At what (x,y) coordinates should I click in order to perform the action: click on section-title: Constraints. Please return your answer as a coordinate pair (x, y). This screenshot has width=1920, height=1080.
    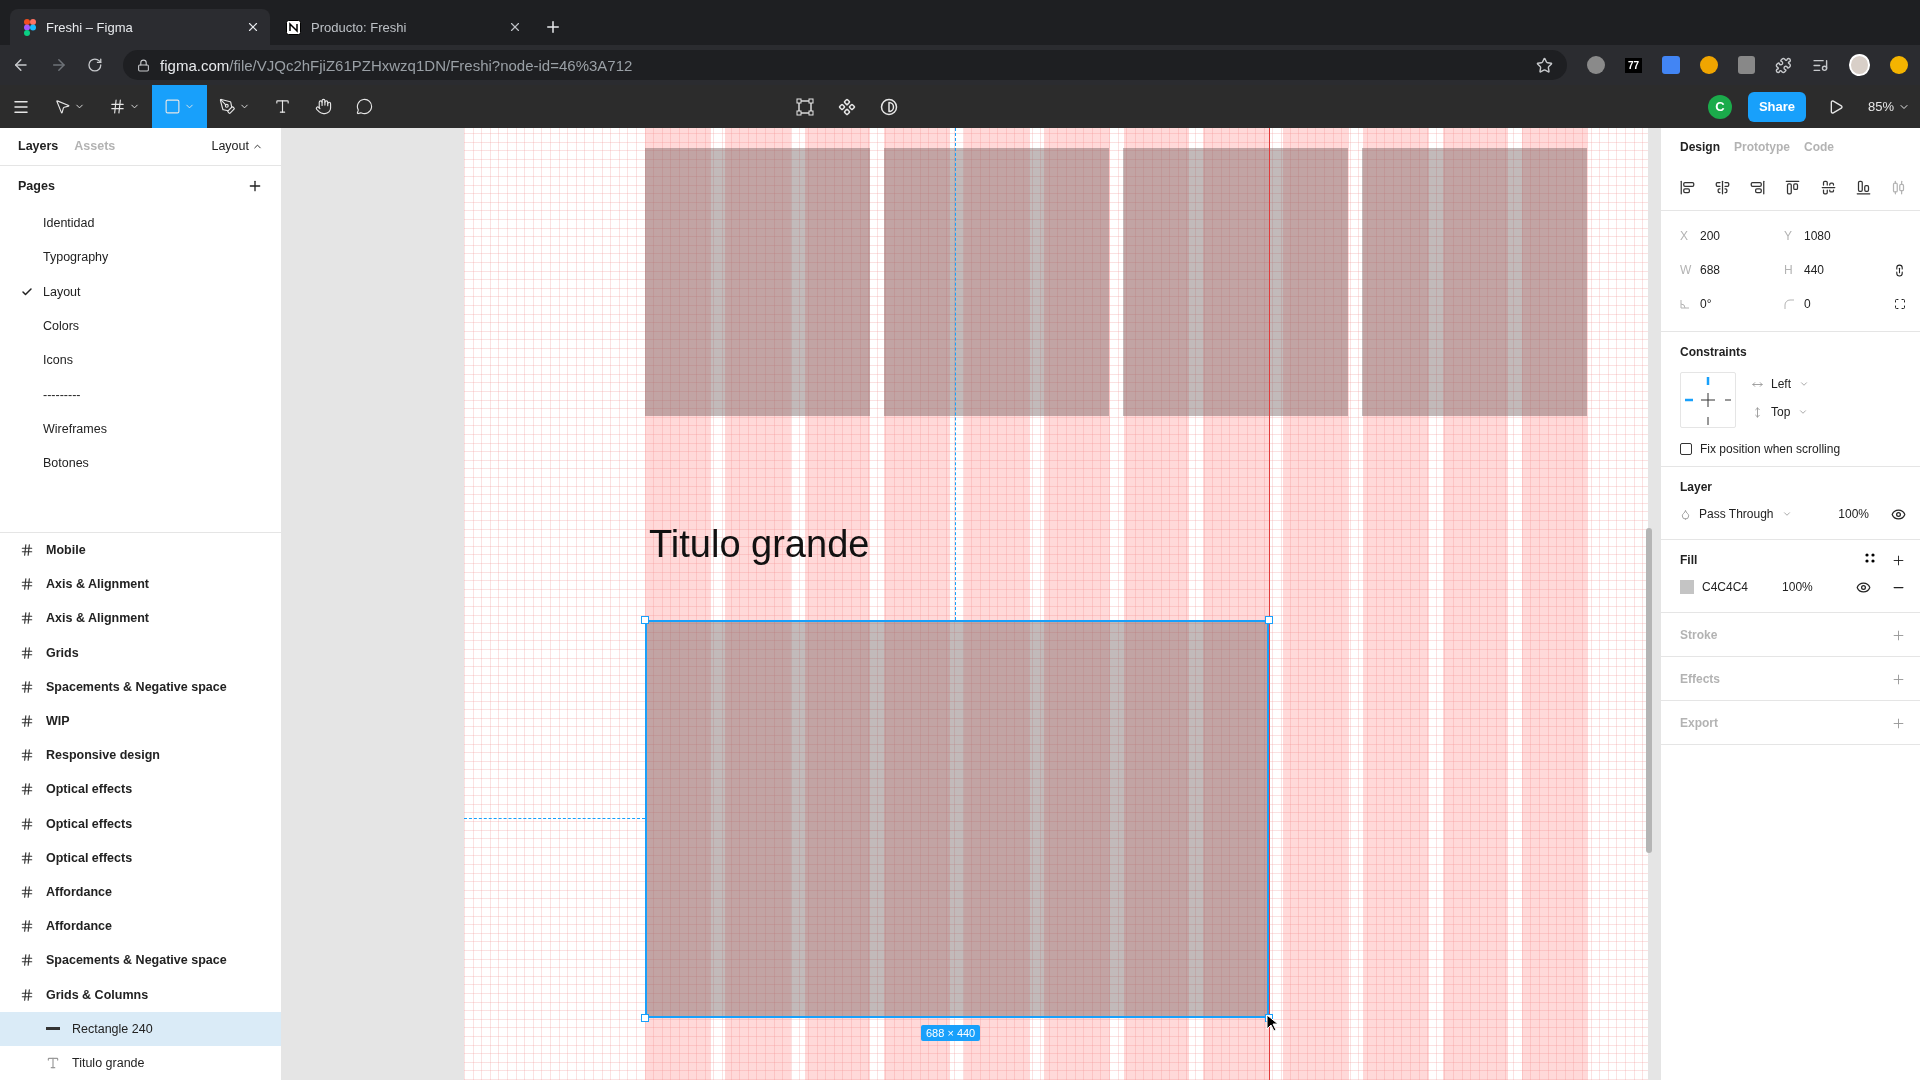
    Looking at the image, I should click on (1714, 352).